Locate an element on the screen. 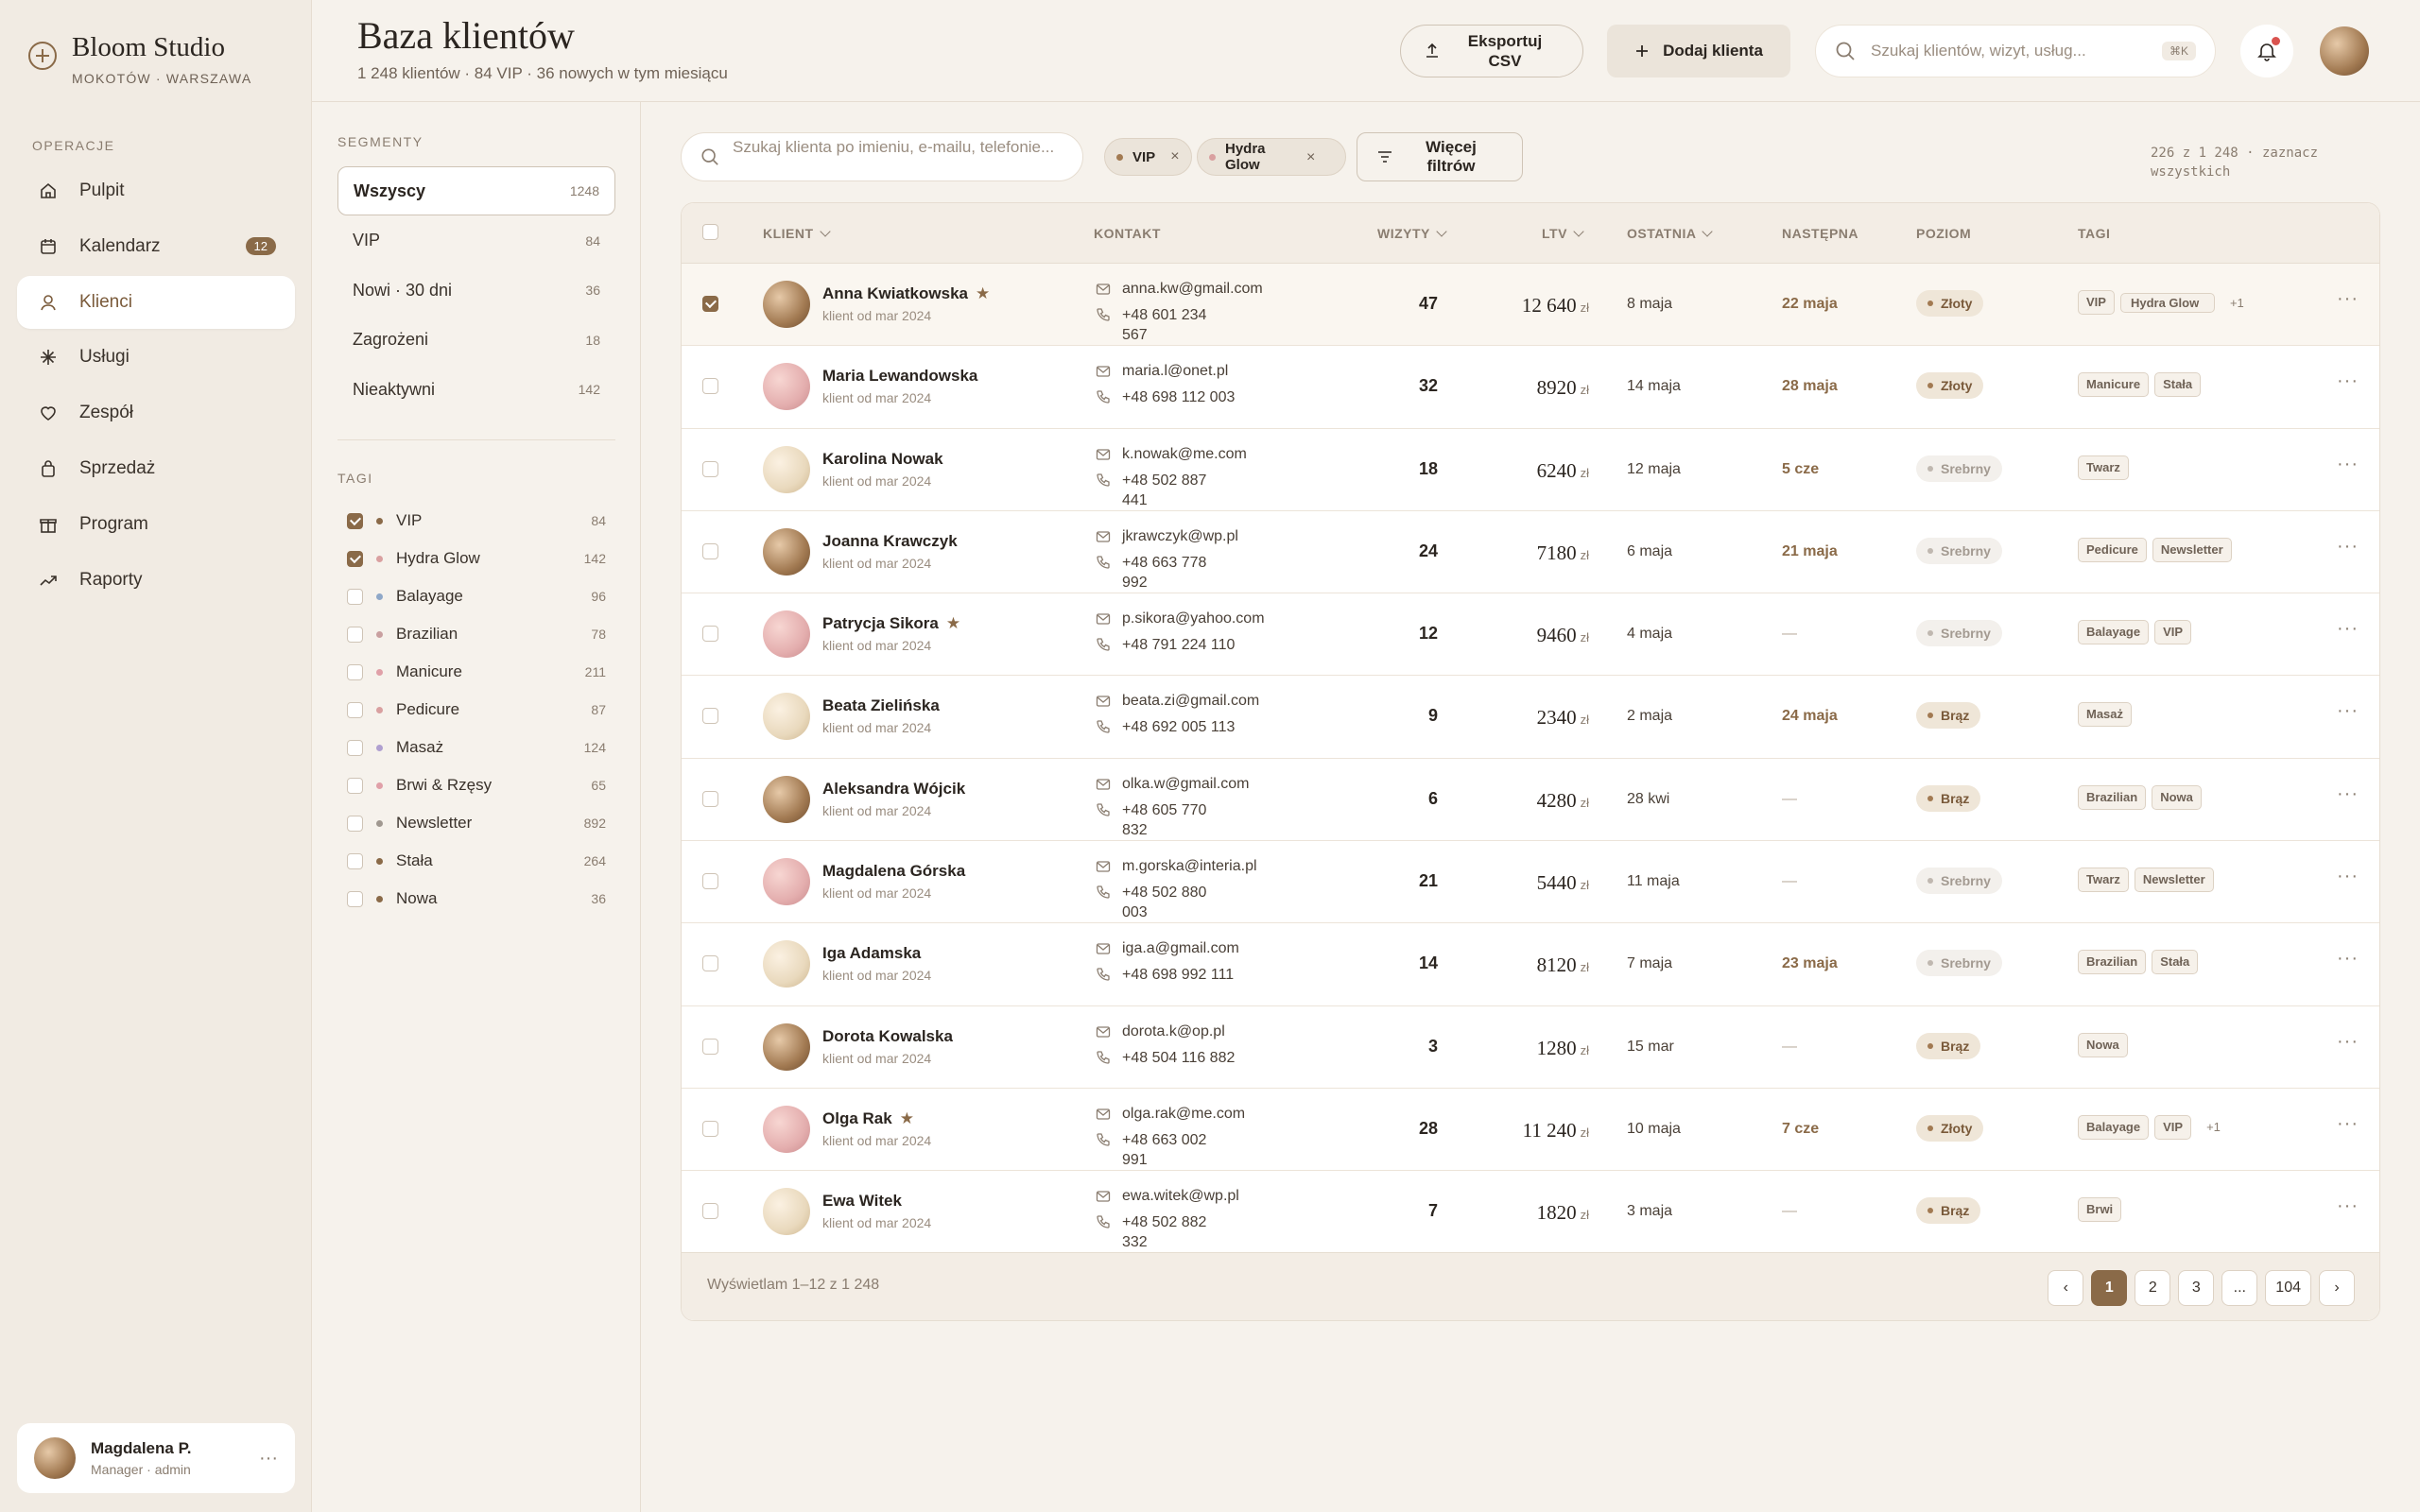 The image size is (2420, 1512). notifications-button is located at coordinates (2266, 51).